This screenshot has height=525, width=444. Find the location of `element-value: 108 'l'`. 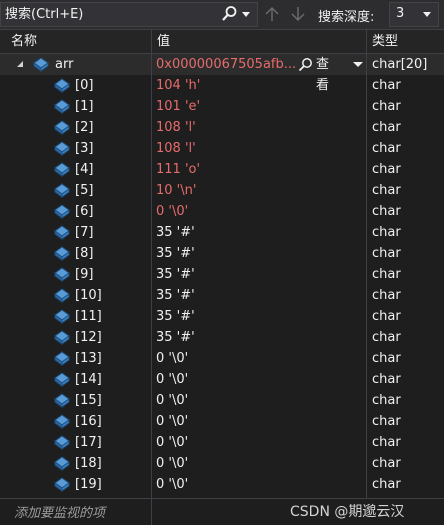

element-value: 108 'l' is located at coordinates (176, 127).